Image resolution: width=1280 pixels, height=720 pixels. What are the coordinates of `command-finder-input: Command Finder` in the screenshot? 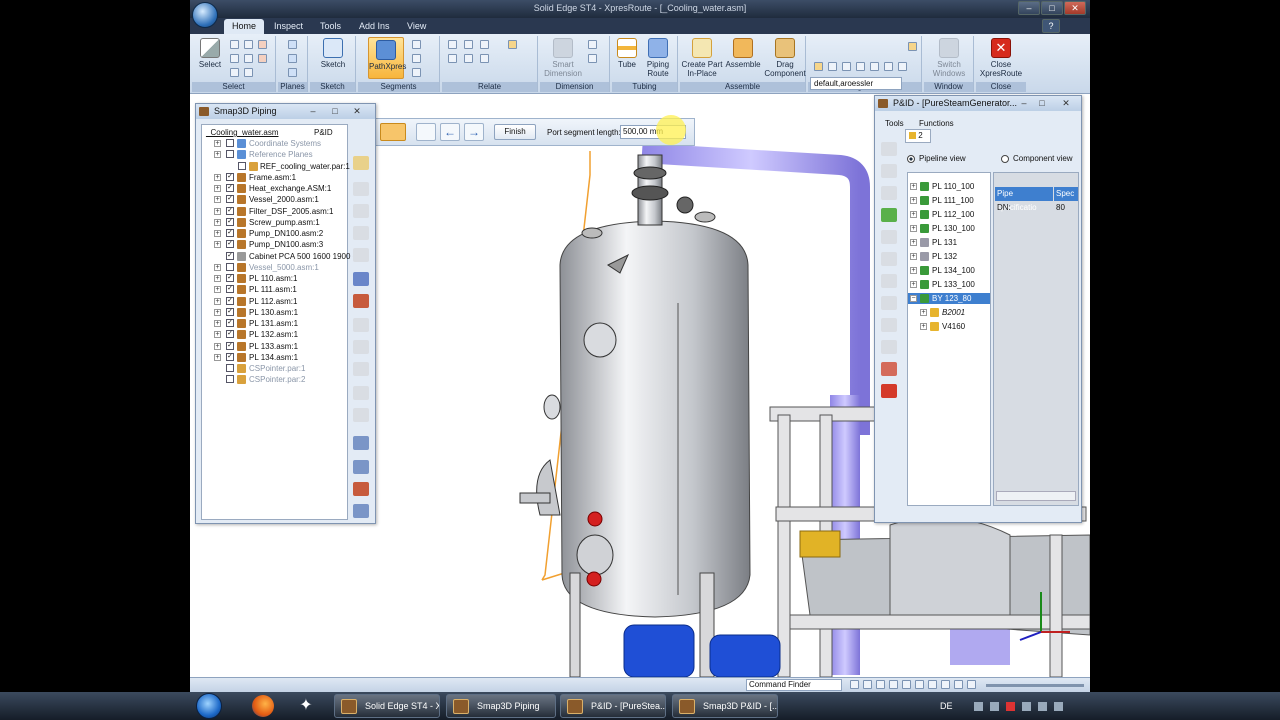 It's located at (794, 685).